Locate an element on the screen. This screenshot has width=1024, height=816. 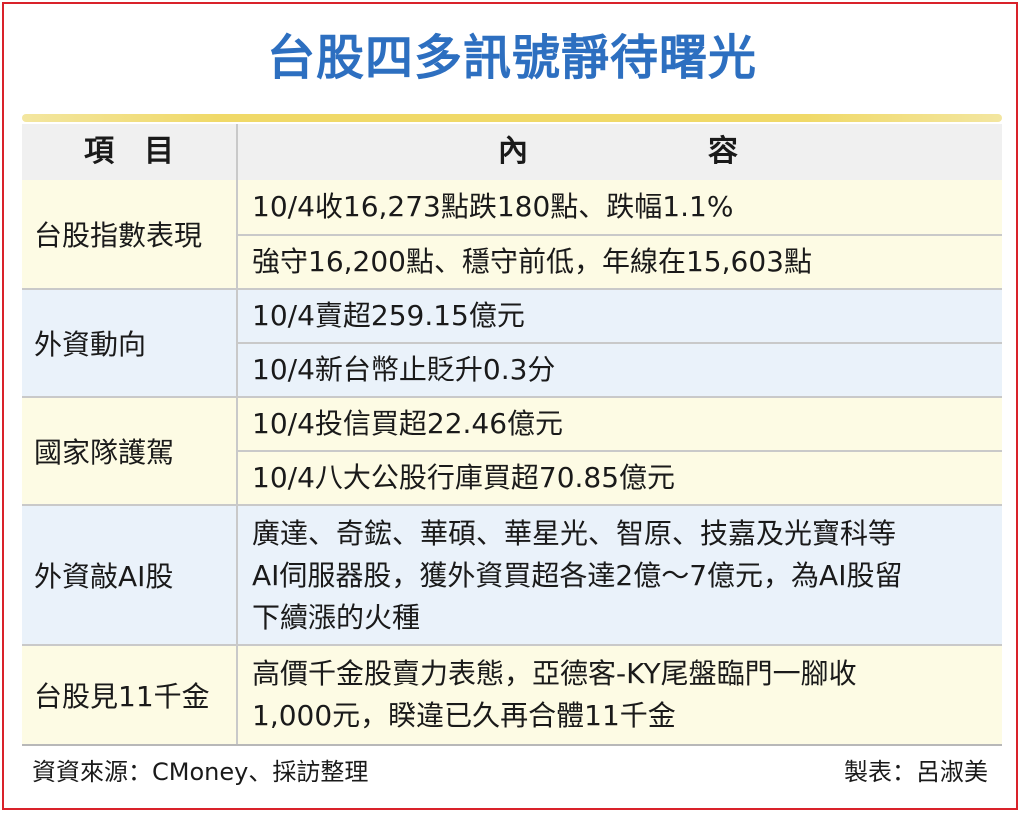
row-item-label: 外資敲AI股 is located at coordinates (130, 575).